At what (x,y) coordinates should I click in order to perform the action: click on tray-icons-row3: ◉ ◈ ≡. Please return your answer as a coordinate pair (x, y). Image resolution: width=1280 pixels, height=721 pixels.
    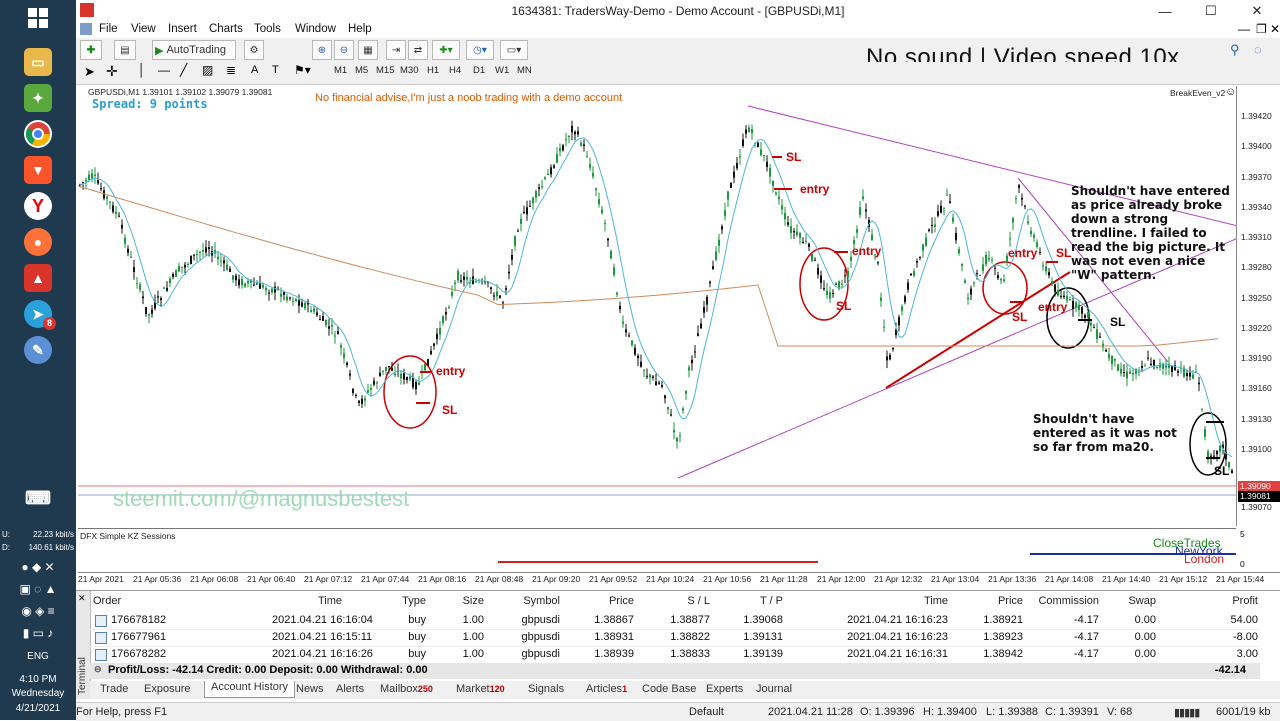
    Looking at the image, I should click on (38, 611).